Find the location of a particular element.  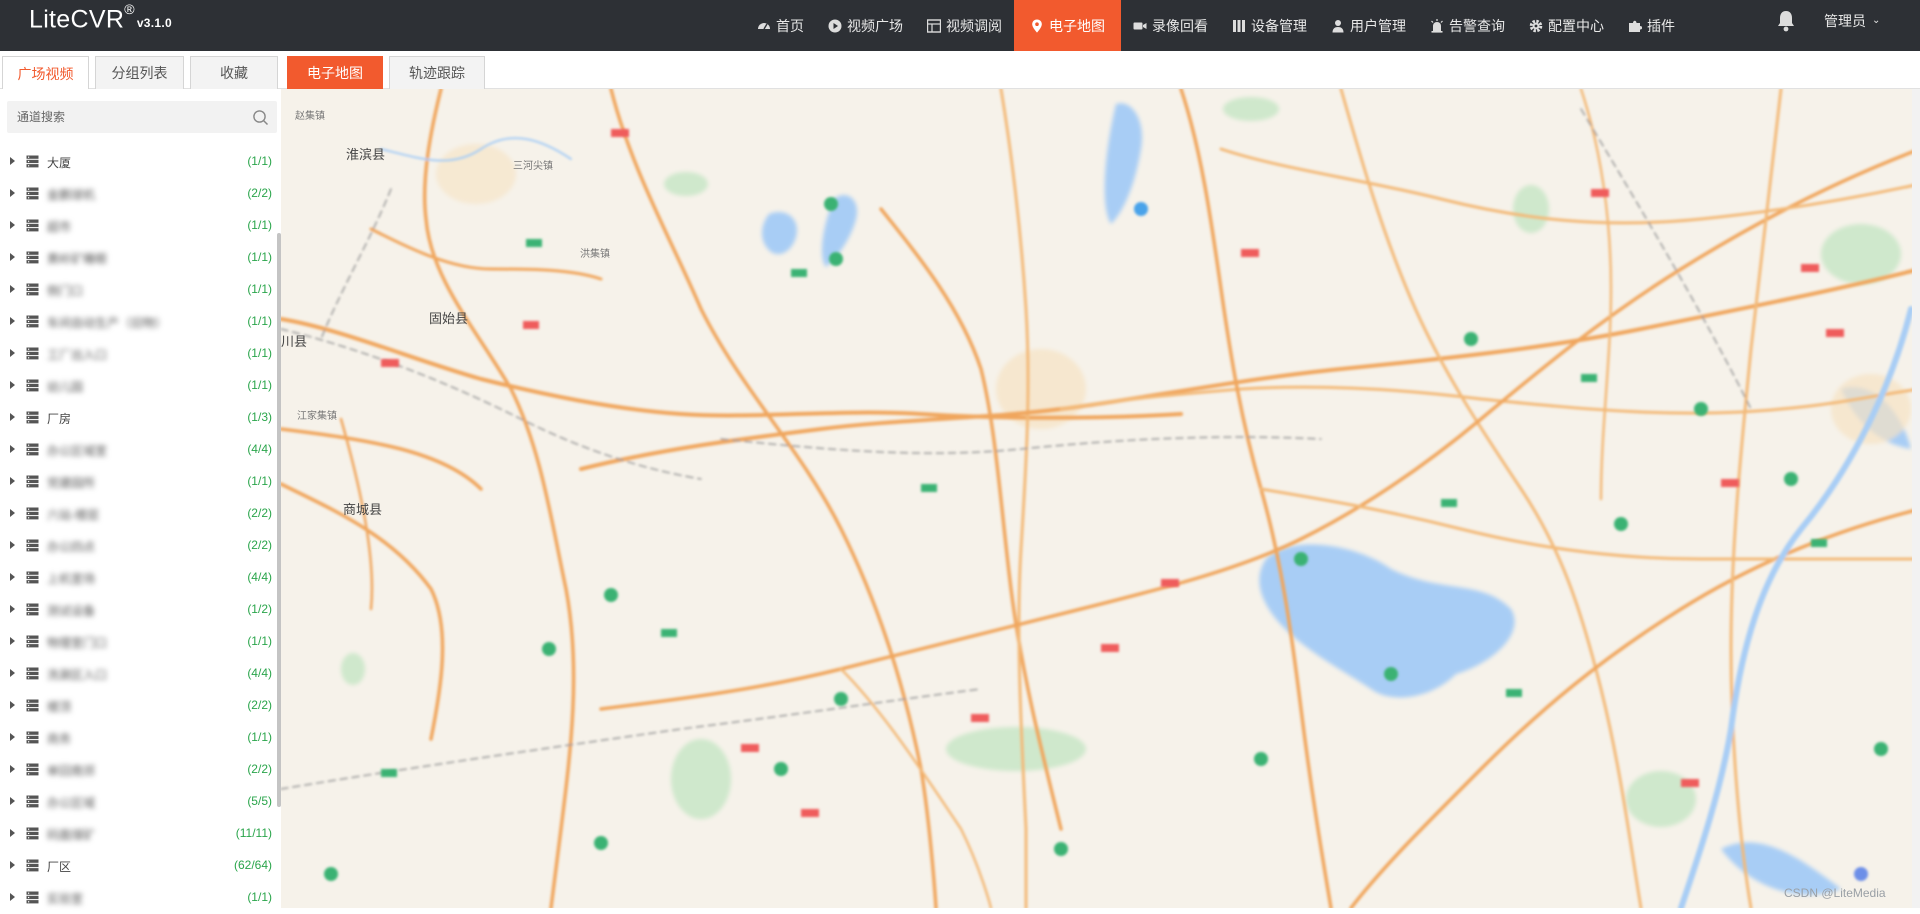

tab-label: 广场视频 is located at coordinates (45, 73).